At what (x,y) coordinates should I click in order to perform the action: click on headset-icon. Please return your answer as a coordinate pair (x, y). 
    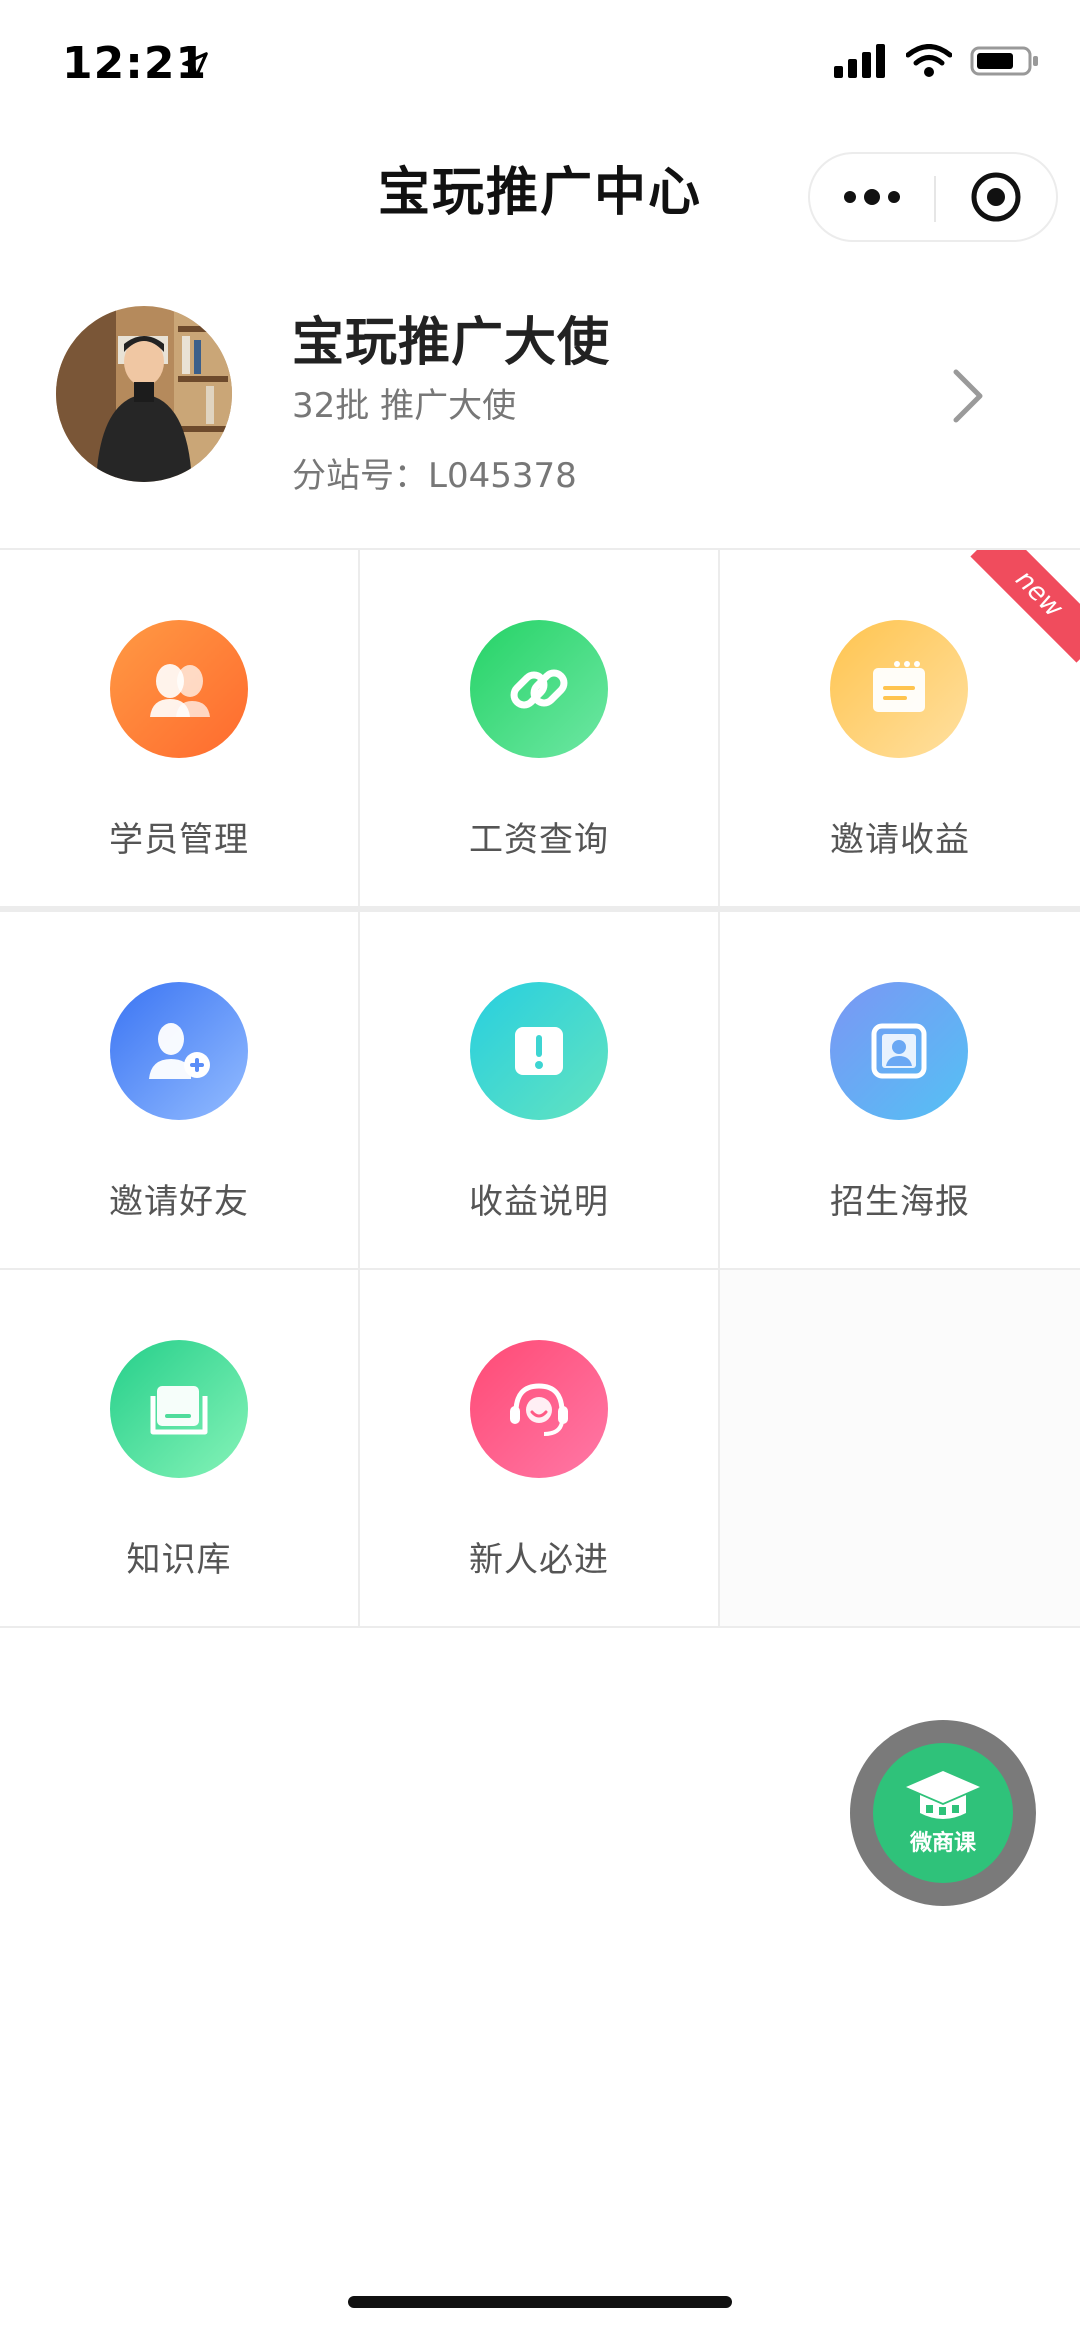
    Looking at the image, I should click on (539, 1409).